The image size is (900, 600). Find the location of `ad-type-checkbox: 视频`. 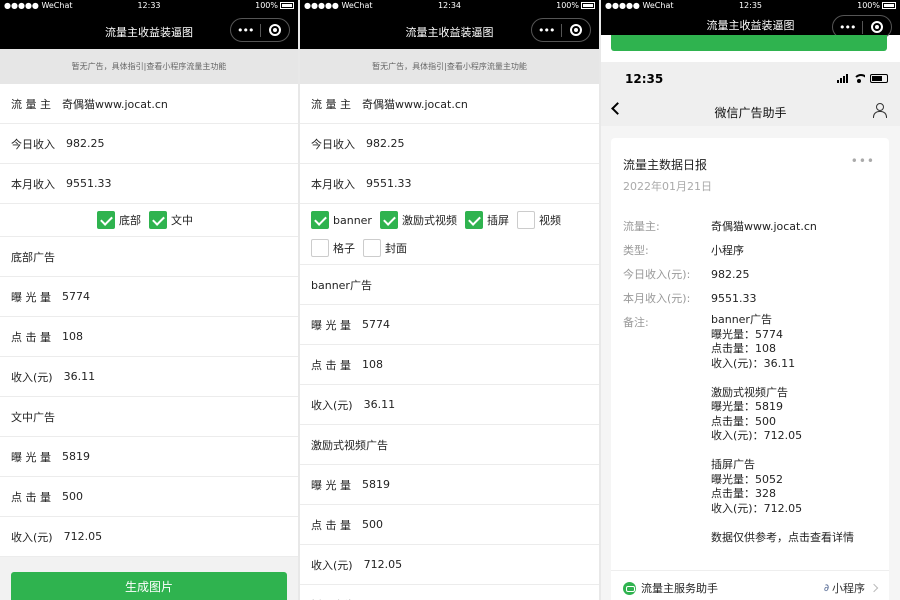

ad-type-checkbox: 视频 is located at coordinates (538, 220).